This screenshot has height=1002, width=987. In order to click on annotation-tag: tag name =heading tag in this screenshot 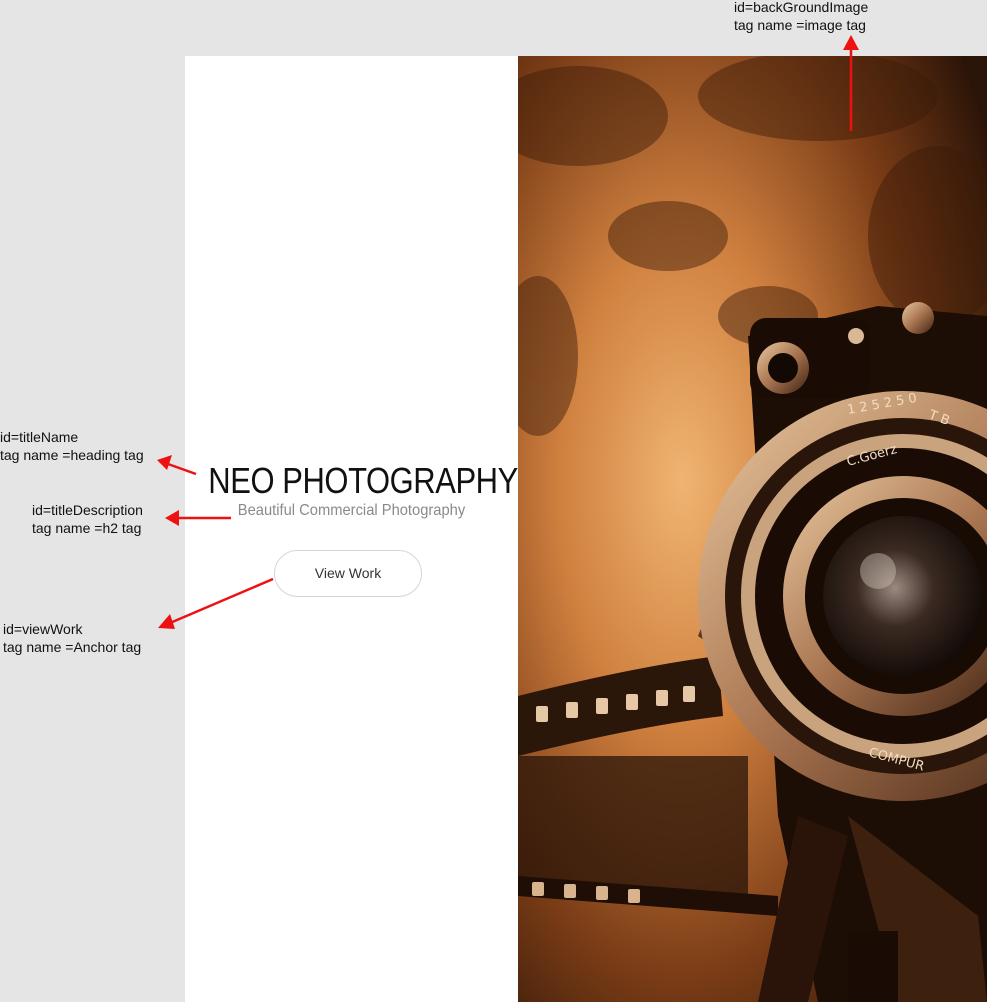, I will do `click(72, 455)`.